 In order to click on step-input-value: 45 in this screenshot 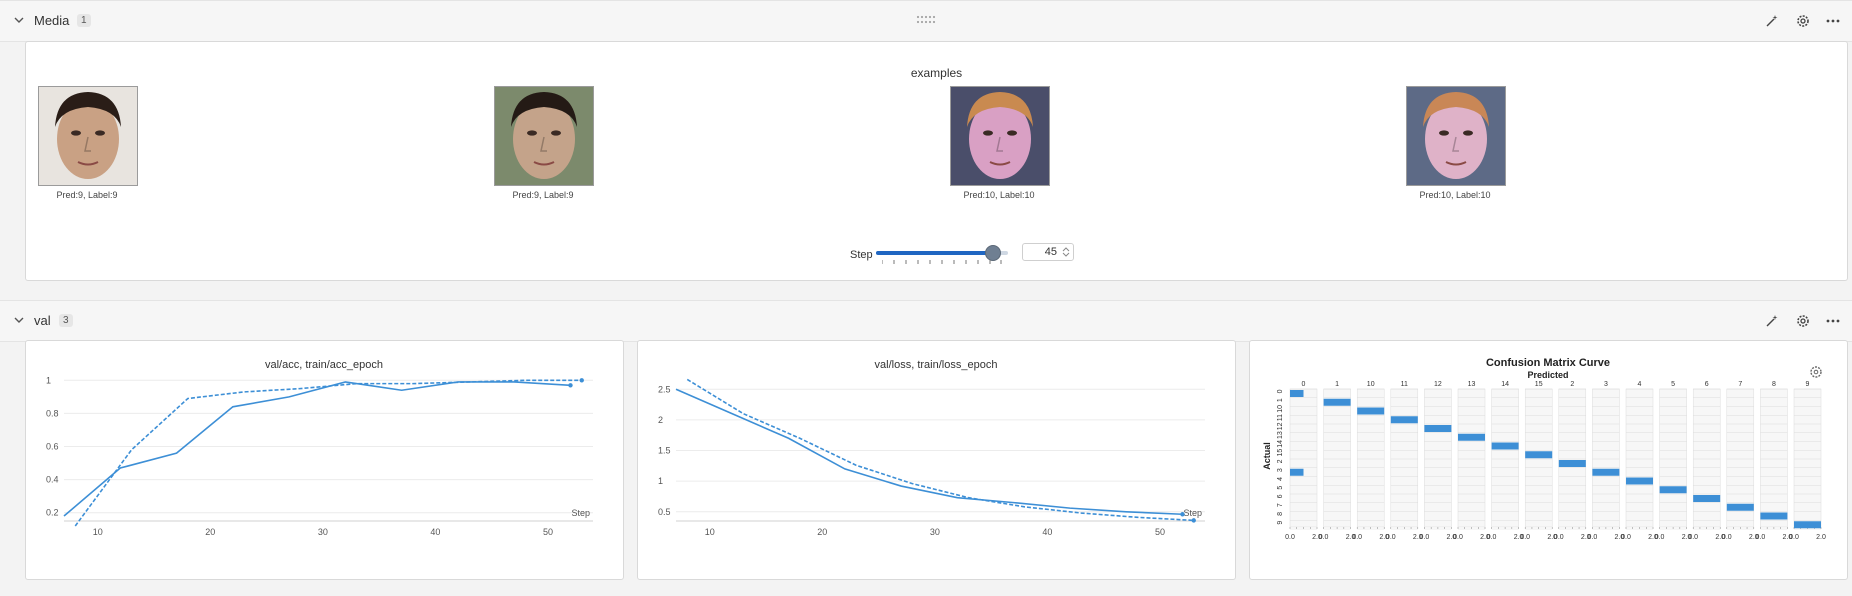, I will do `click(1050, 252)`.